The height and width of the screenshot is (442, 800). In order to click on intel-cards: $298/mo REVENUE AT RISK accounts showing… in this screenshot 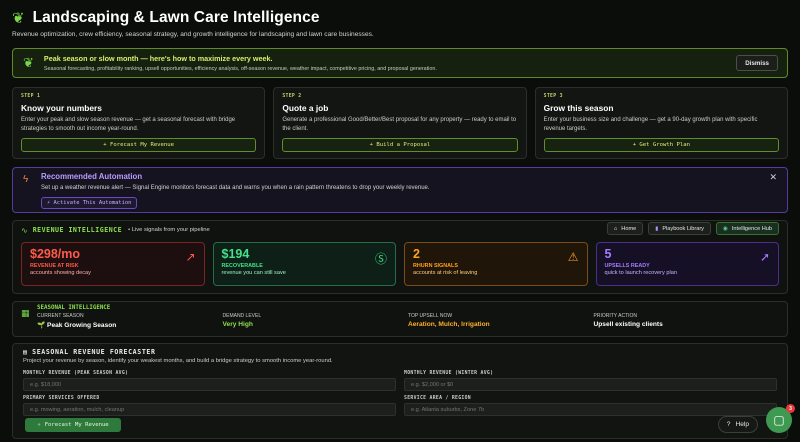, I will do `click(400, 264)`.